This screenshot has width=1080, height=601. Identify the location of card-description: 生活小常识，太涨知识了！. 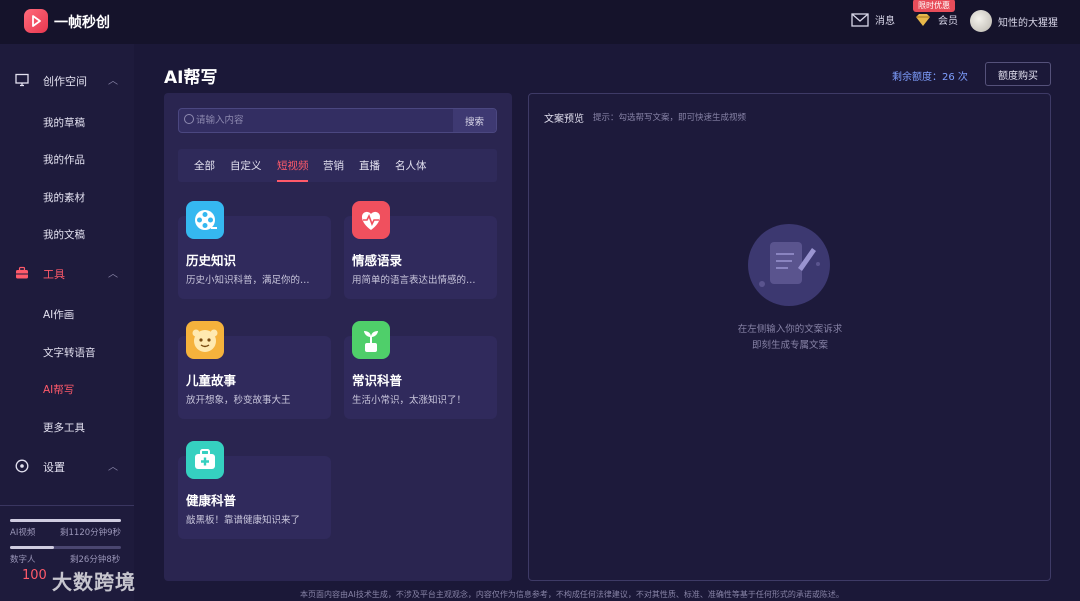
(409, 400).